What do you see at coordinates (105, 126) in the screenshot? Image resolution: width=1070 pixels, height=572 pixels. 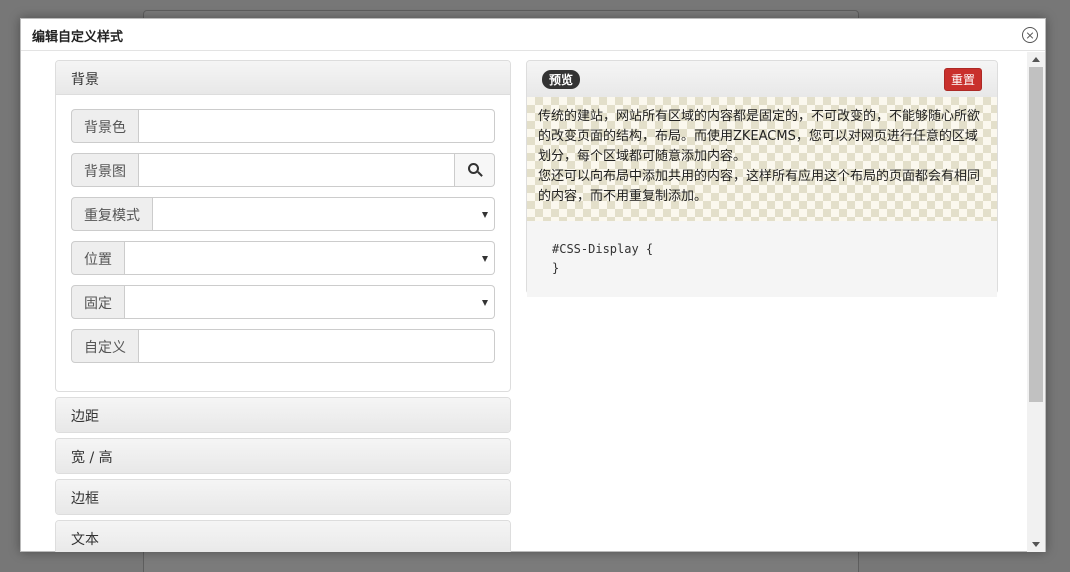 I see `bg-color-label: 背景色` at bounding box center [105, 126].